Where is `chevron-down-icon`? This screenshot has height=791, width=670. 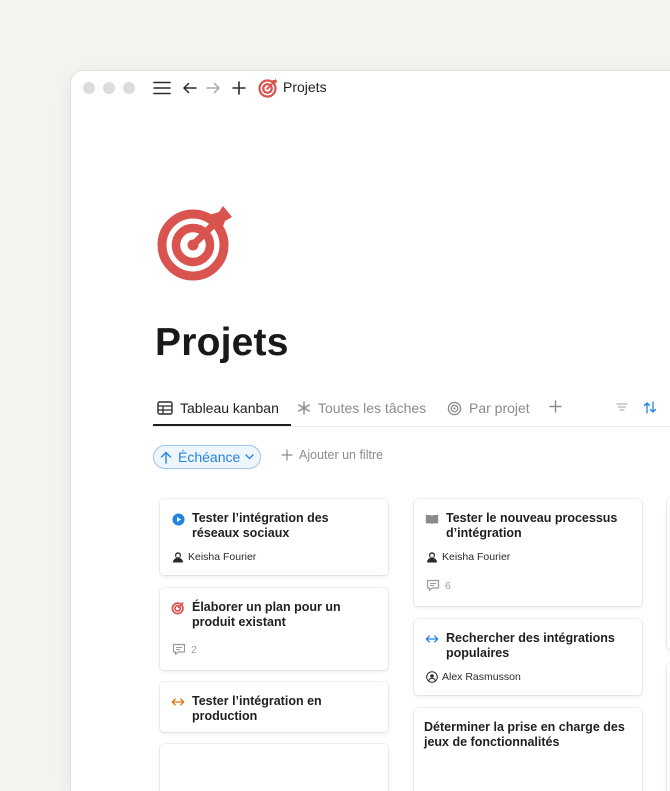
chevron-down-icon is located at coordinates (249, 457).